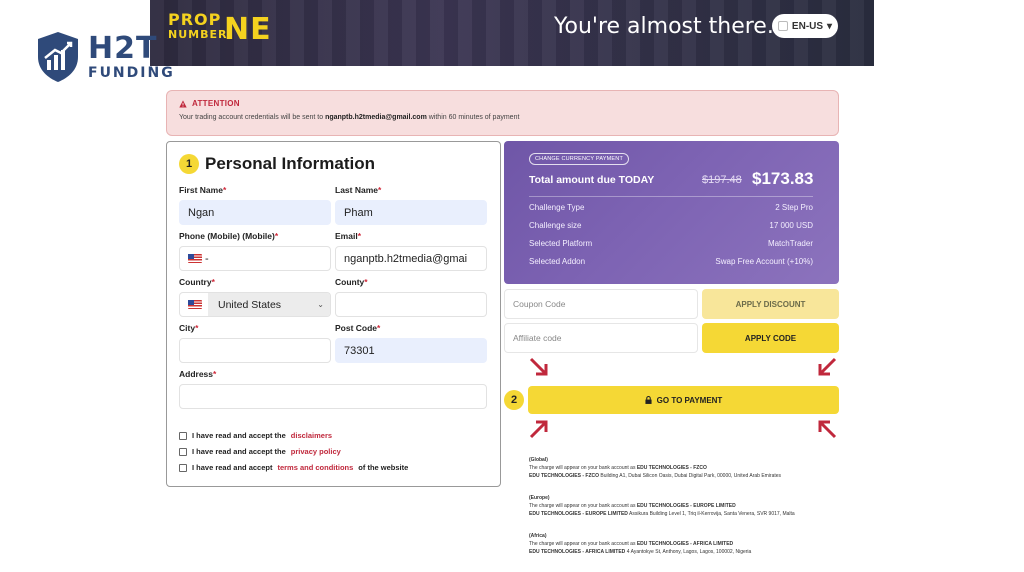  I want to click on caret-down-icon: ▾, so click(830, 26).